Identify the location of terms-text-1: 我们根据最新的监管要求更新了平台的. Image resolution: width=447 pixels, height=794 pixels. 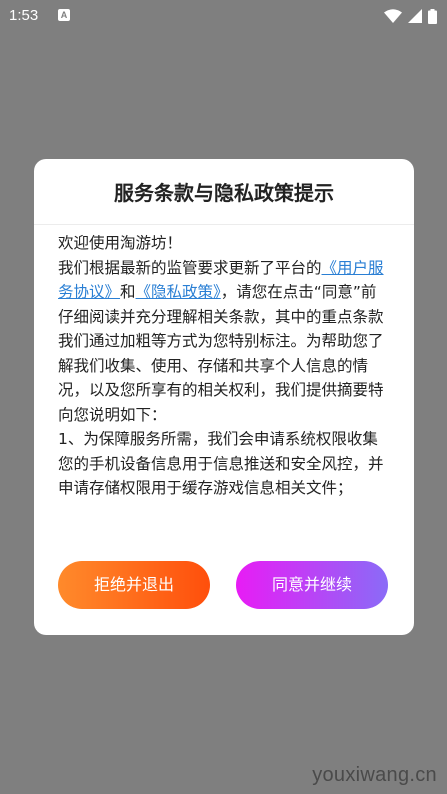
(190, 267).